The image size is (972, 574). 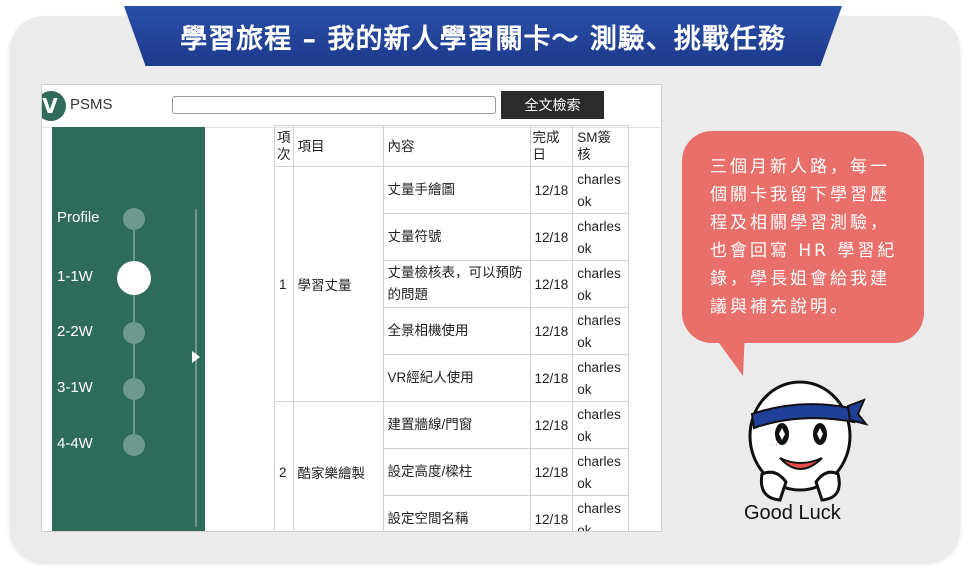 I want to click on item-number: 2, so click(x=284, y=466).